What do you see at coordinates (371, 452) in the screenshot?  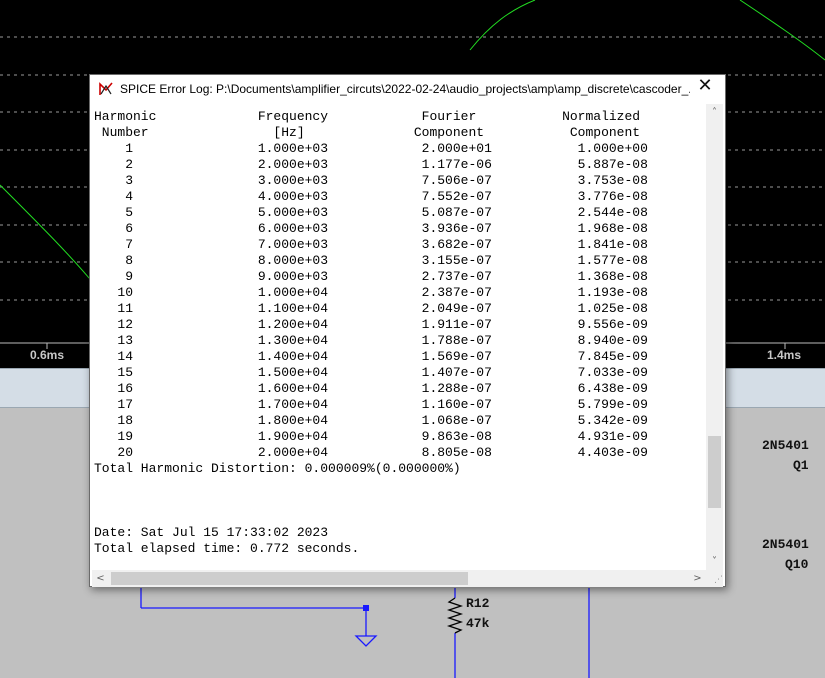 I see `log-line: 20 2.000e+04 8.805e-08 4.403e-09` at bounding box center [371, 452].